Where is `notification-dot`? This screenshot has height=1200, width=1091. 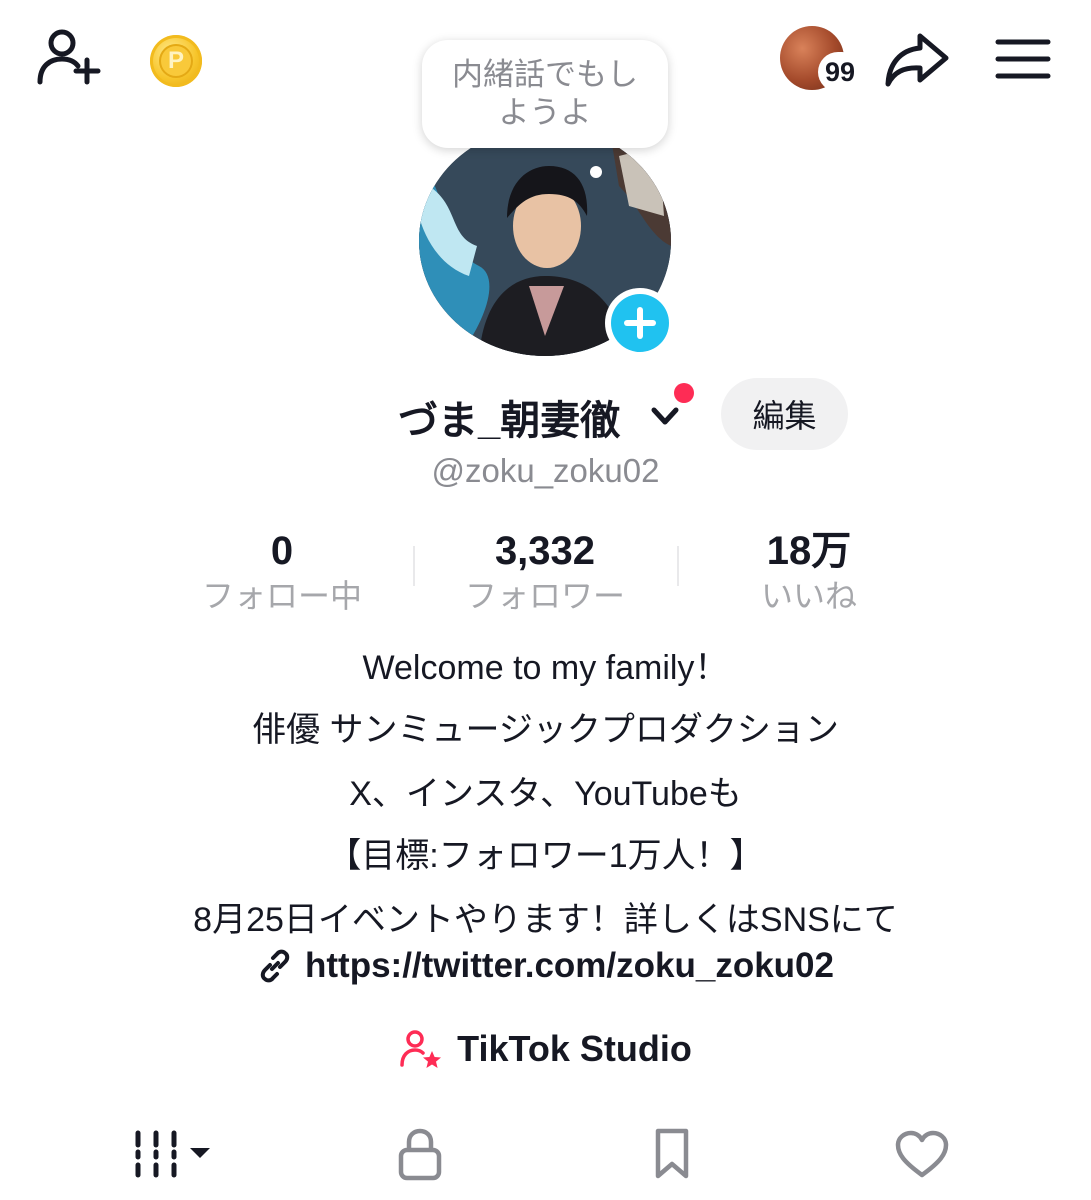 notification-dot is located at coordinates (684, 393).